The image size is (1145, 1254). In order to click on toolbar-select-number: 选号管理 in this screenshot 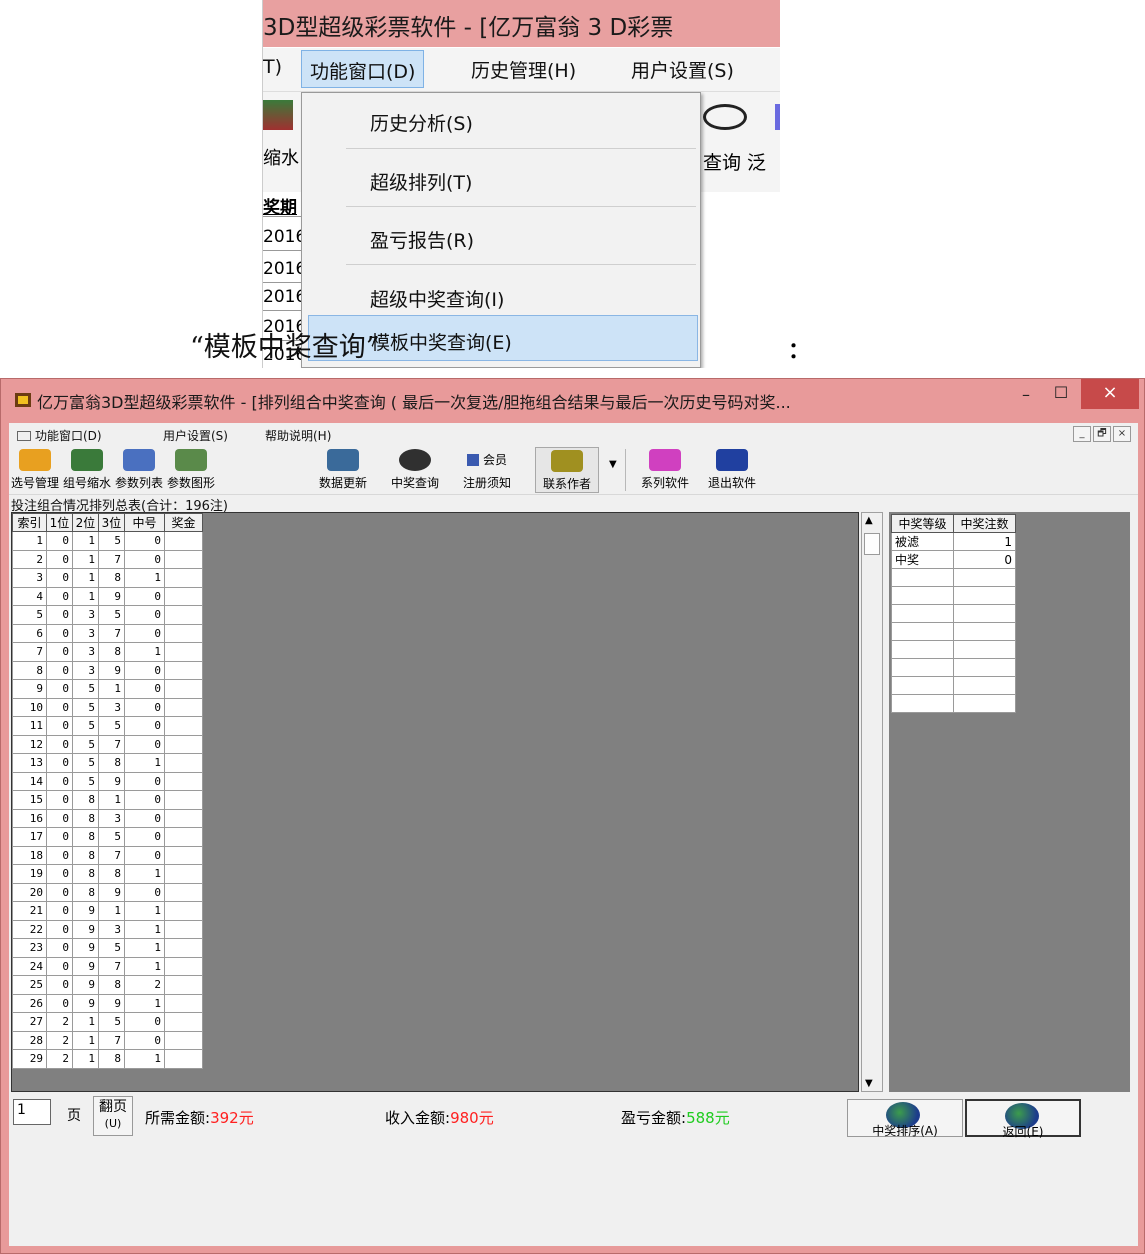, I will do `click(35, 470)`.